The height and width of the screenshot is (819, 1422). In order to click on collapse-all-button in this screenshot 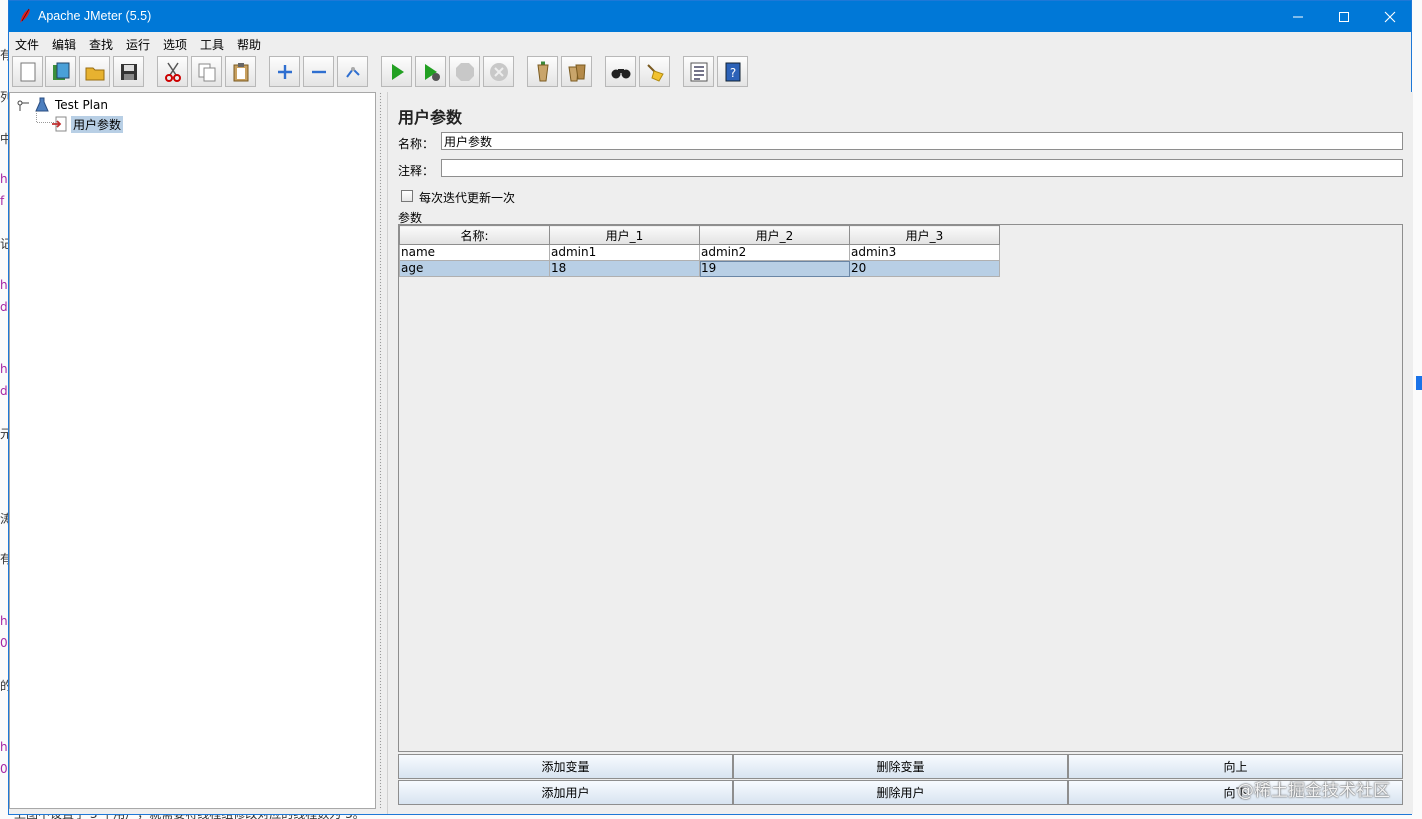, I will do `click(318, 71)`.